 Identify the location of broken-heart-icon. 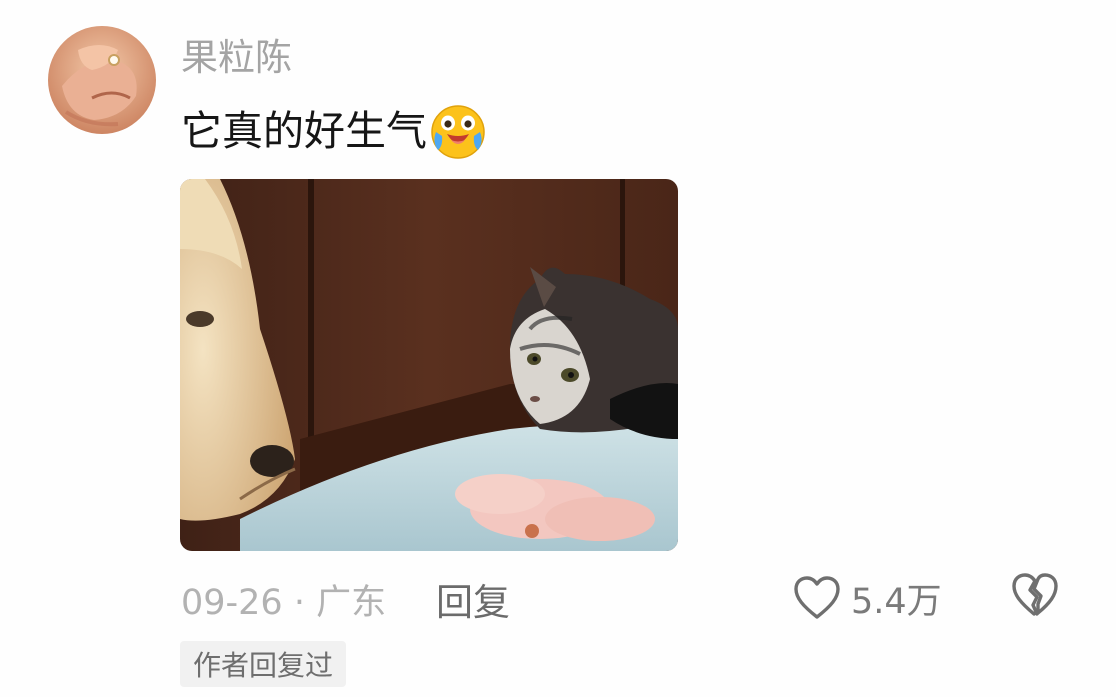
(1035, 594).